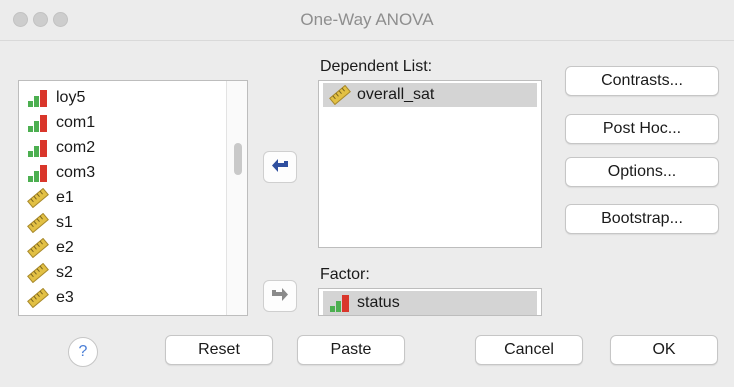 This screenshot has height=387, width=734. What do you see at coordinates (378, 302) in the screenshot?
I see `factor-item-label: status` at bounding box center [378, 302].